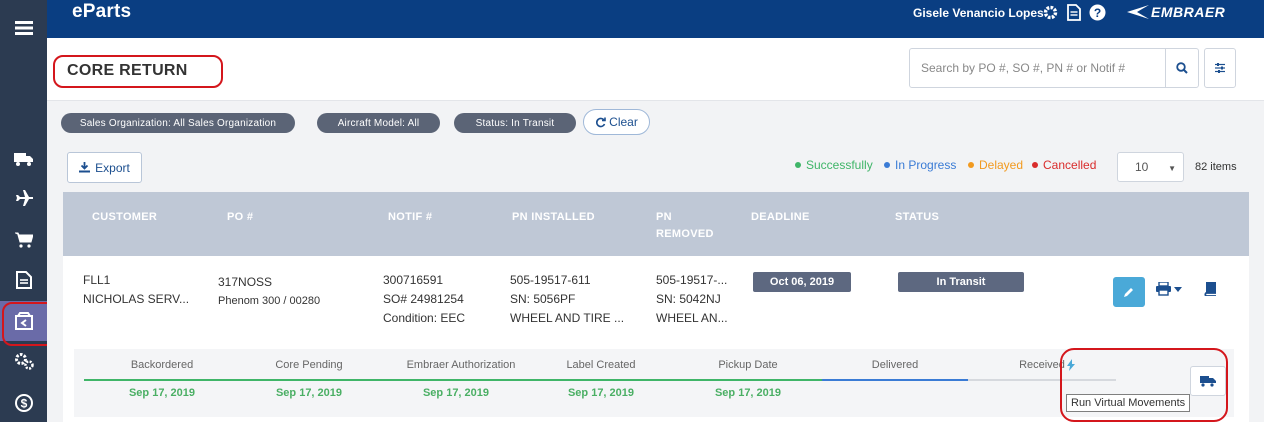  What do you see at coordinates (461, 365) in the screenshot?
I see `step-embraer-authorization-label: Embraer Authorization` at bounding box center [461, 365].